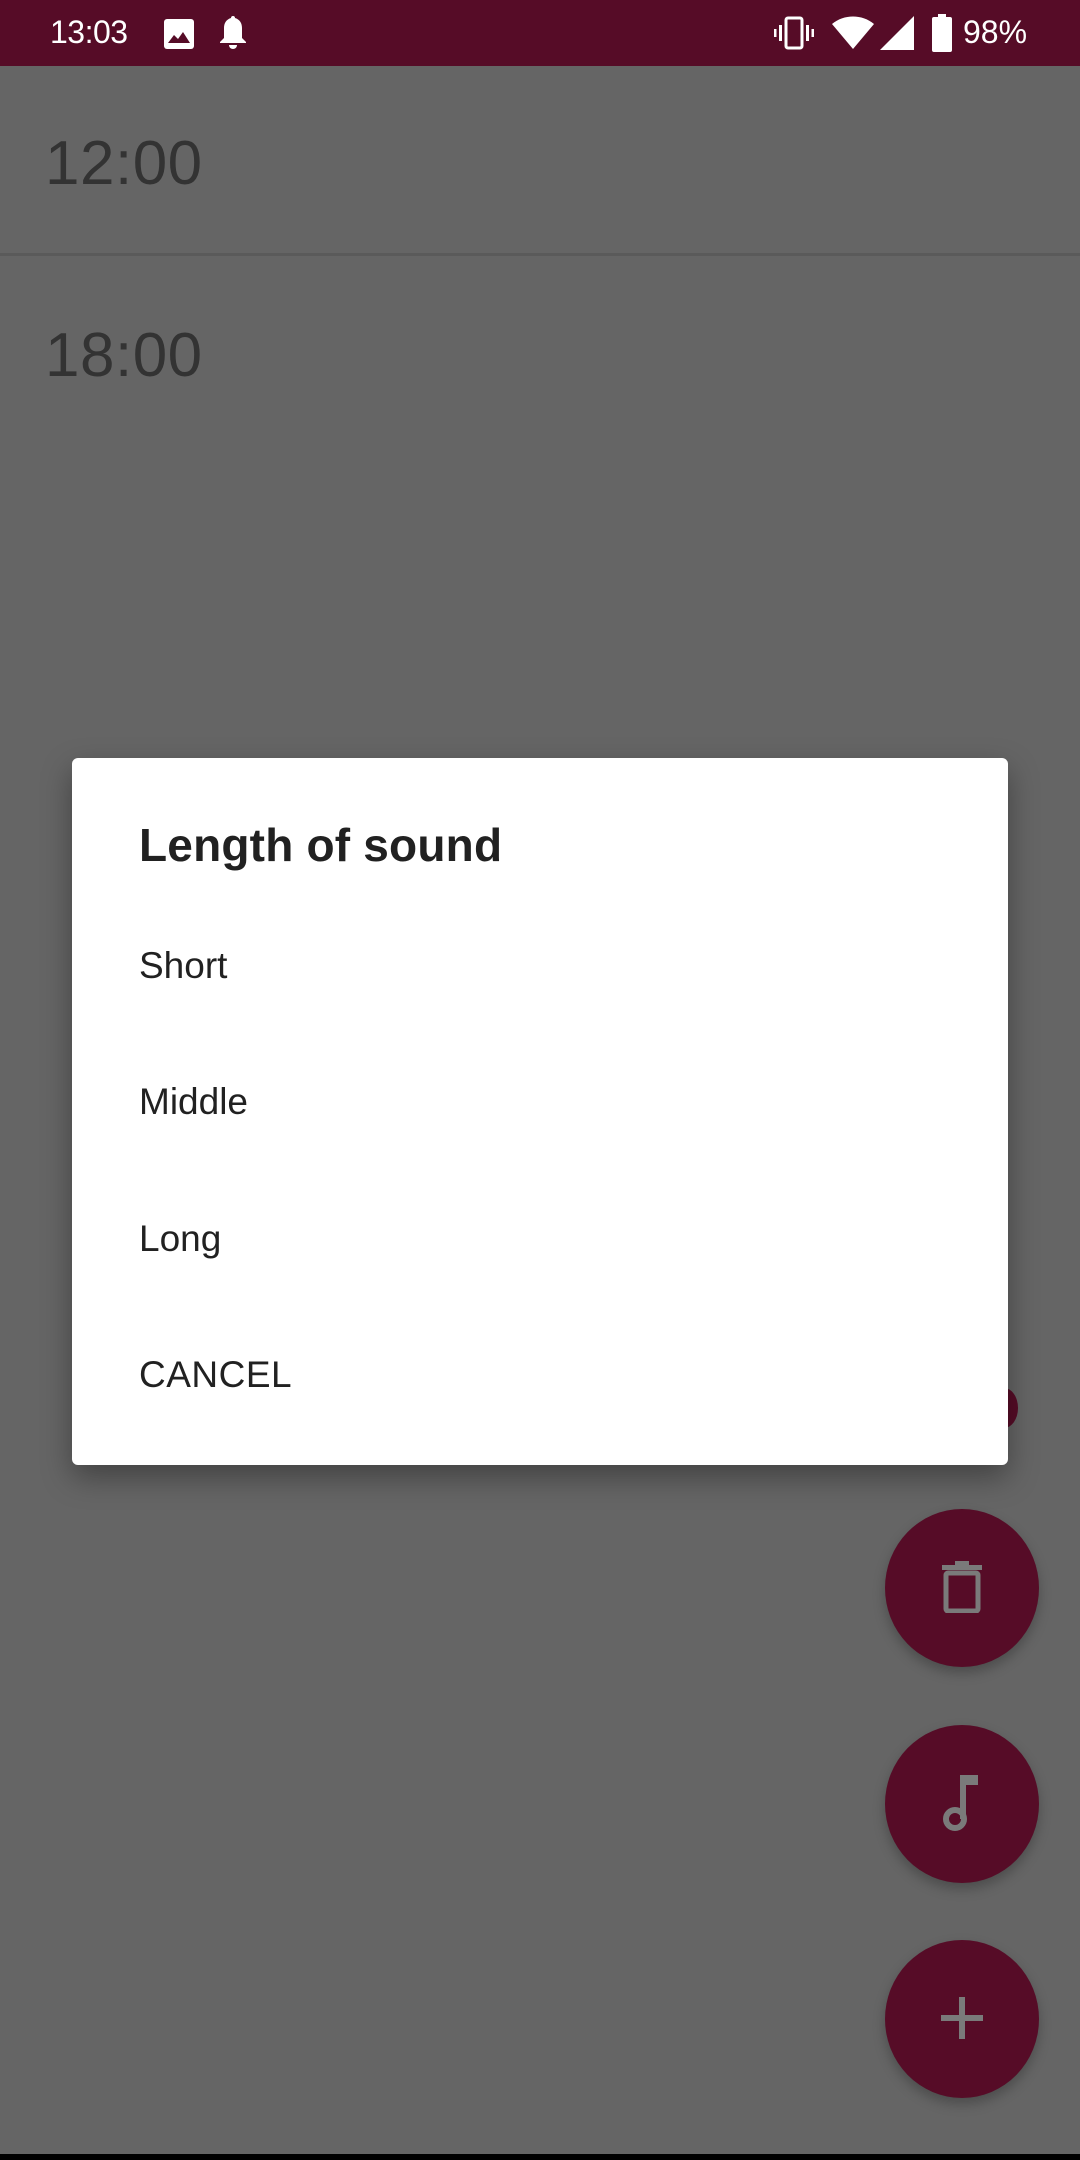 This screenshot has height=2160, width=1080. What do you see at coordinates (124, 163) in the screenshot?
I see `alarm-time: 12:00` at bounding box center [124, 163].